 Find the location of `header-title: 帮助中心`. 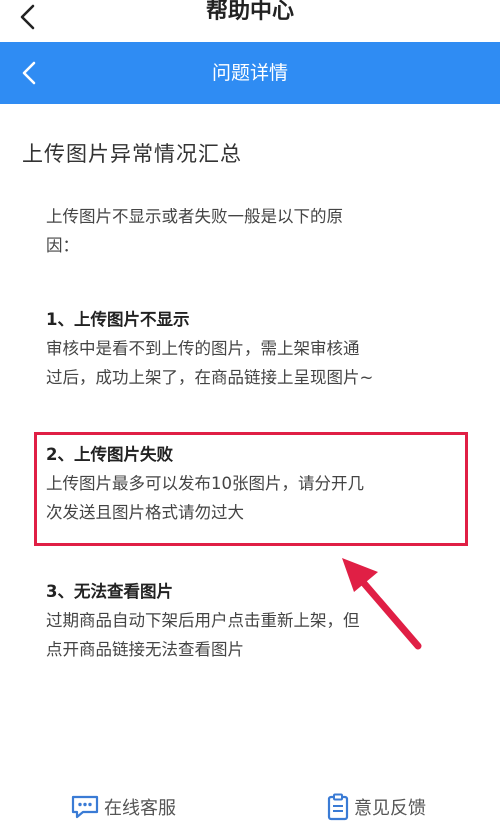

header-title: 帮助中心 is located at coordinates (249, 12).